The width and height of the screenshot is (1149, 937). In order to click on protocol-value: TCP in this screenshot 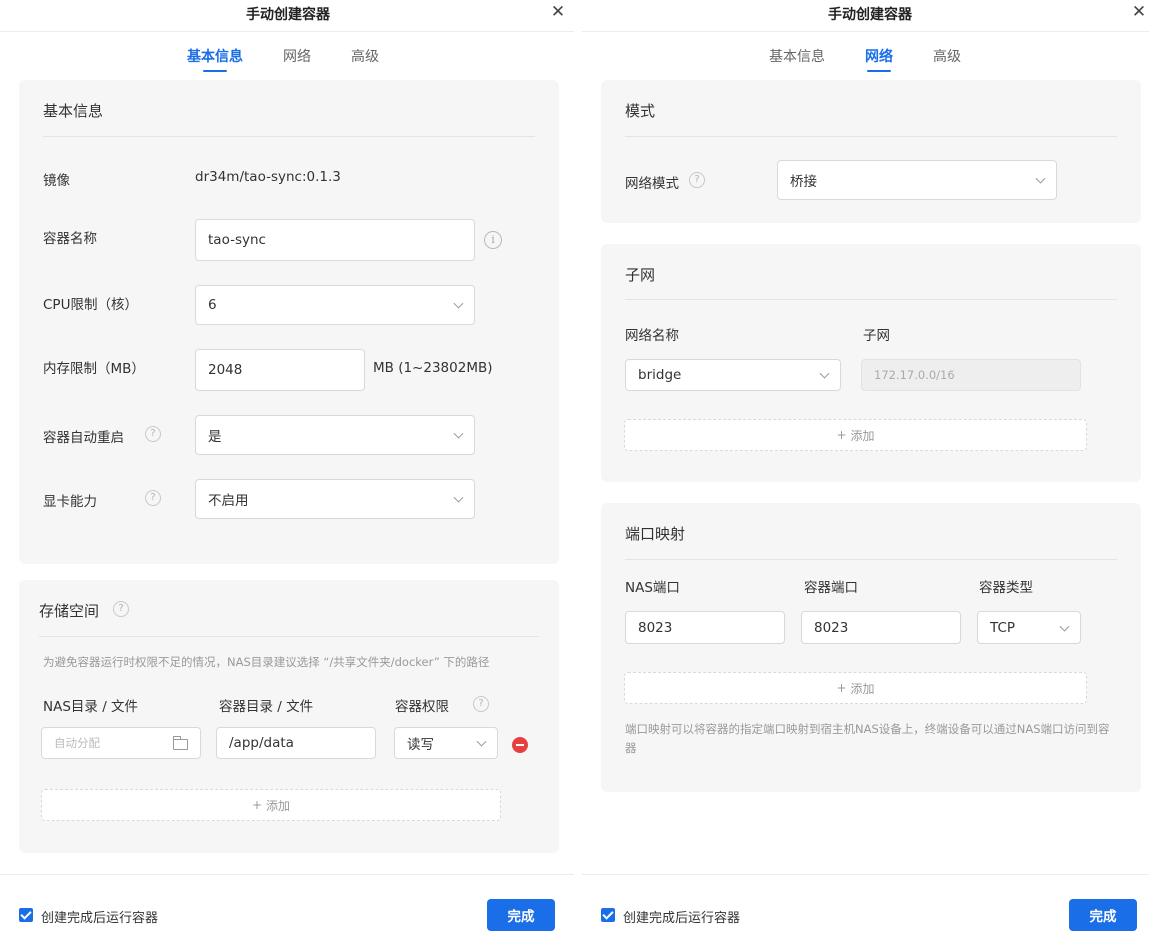, I will do `click(1003, 627)`.